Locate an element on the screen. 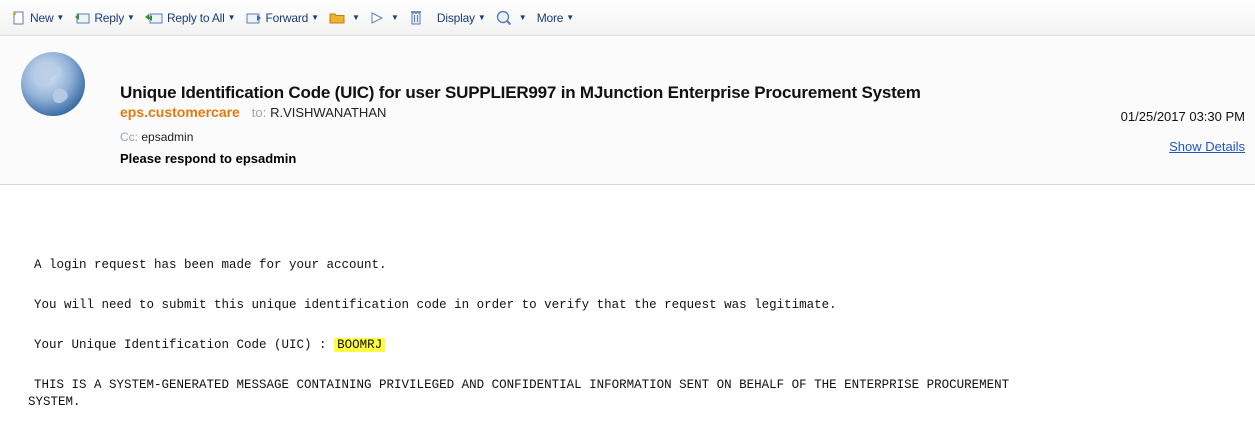 Image resolution: width=1255 pixels, height=424 pixels. delete-button is located at coordinates (418, 17).